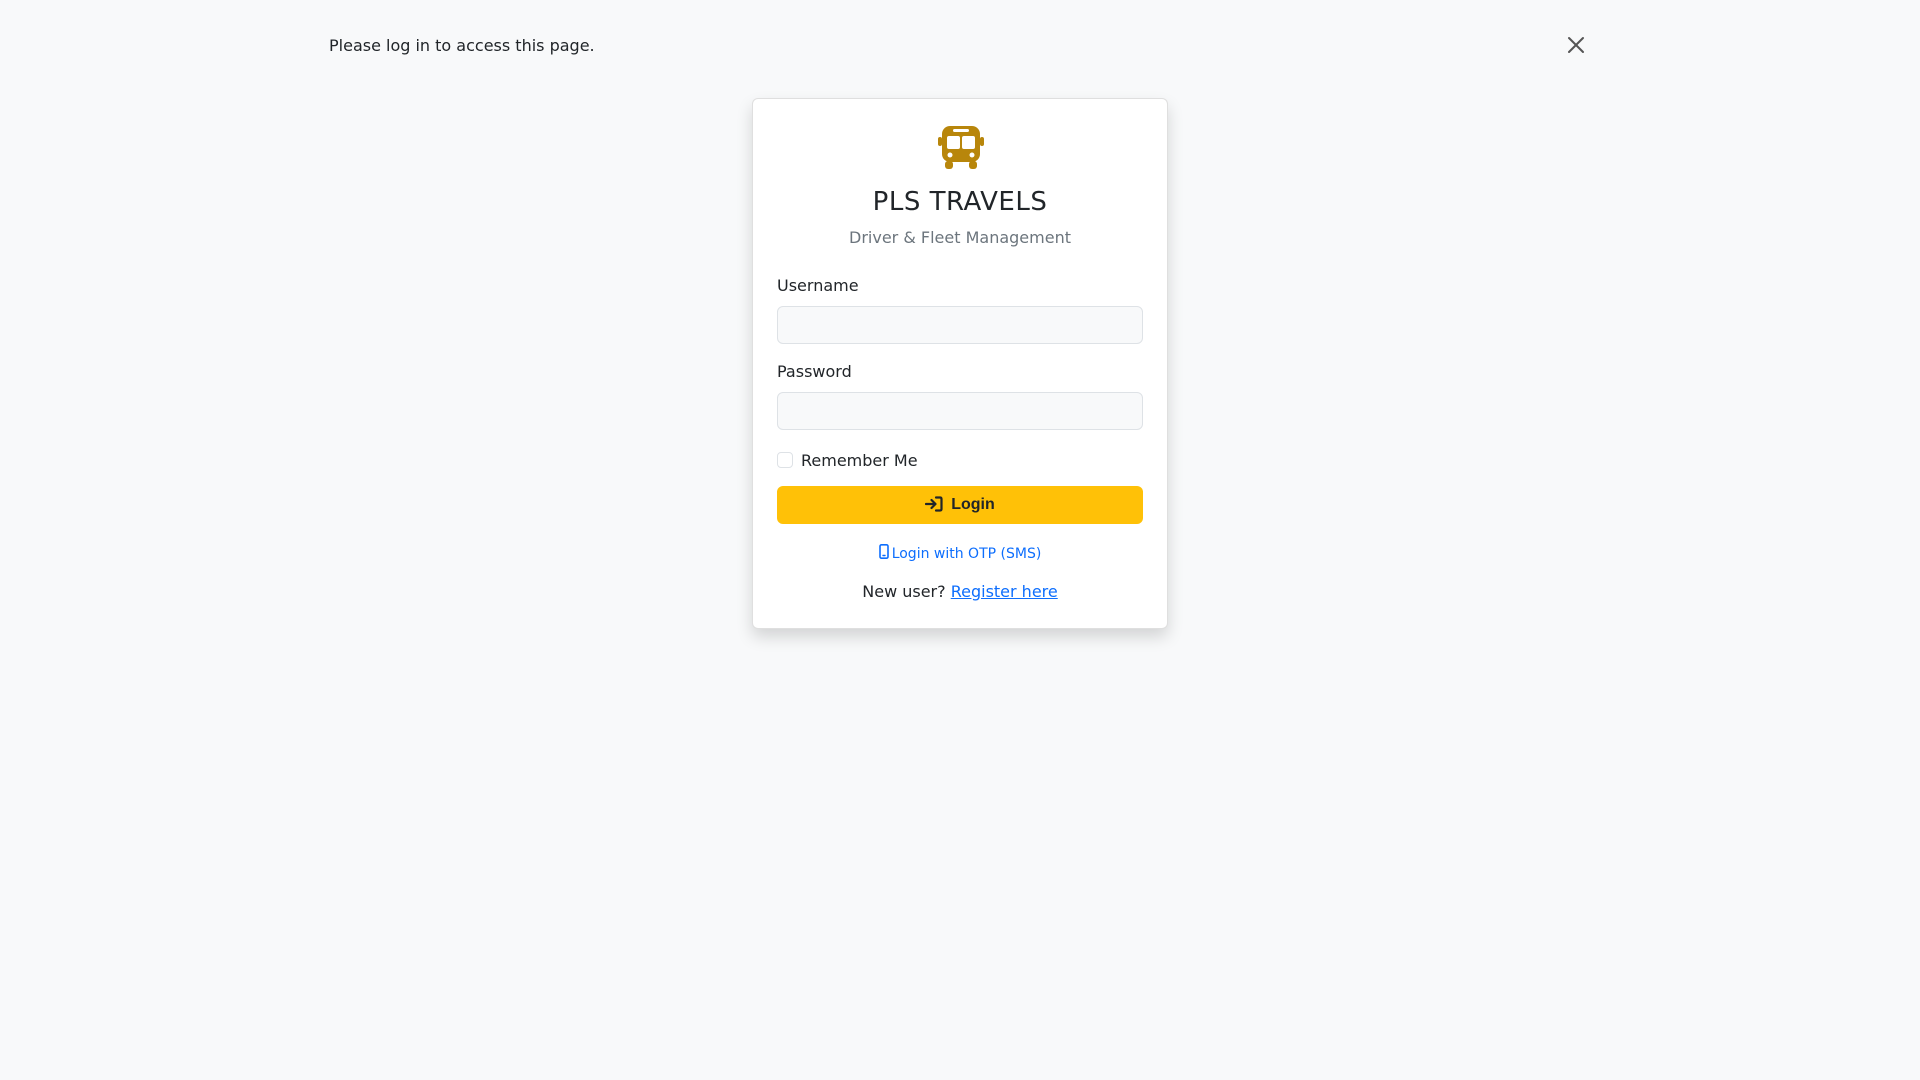  What do you see at coordinates (960, 202) in the screenshot?
I see `brand-title: PLS TRAVELS` at bounding box center [960, 202].